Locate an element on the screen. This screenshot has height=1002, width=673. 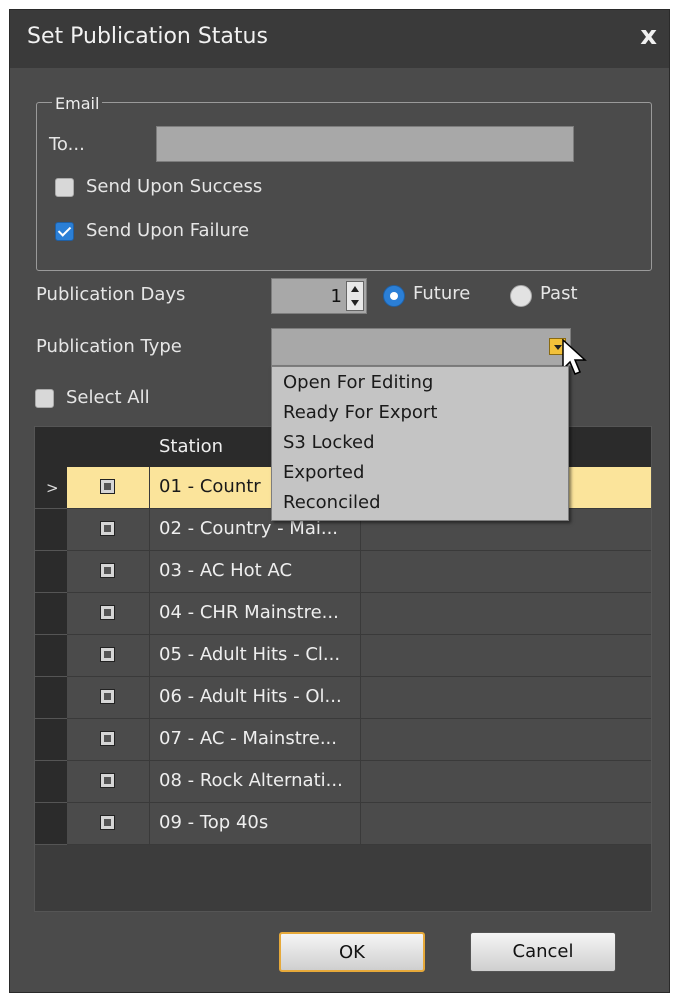
future-radio is located at coordinates (394, 296).